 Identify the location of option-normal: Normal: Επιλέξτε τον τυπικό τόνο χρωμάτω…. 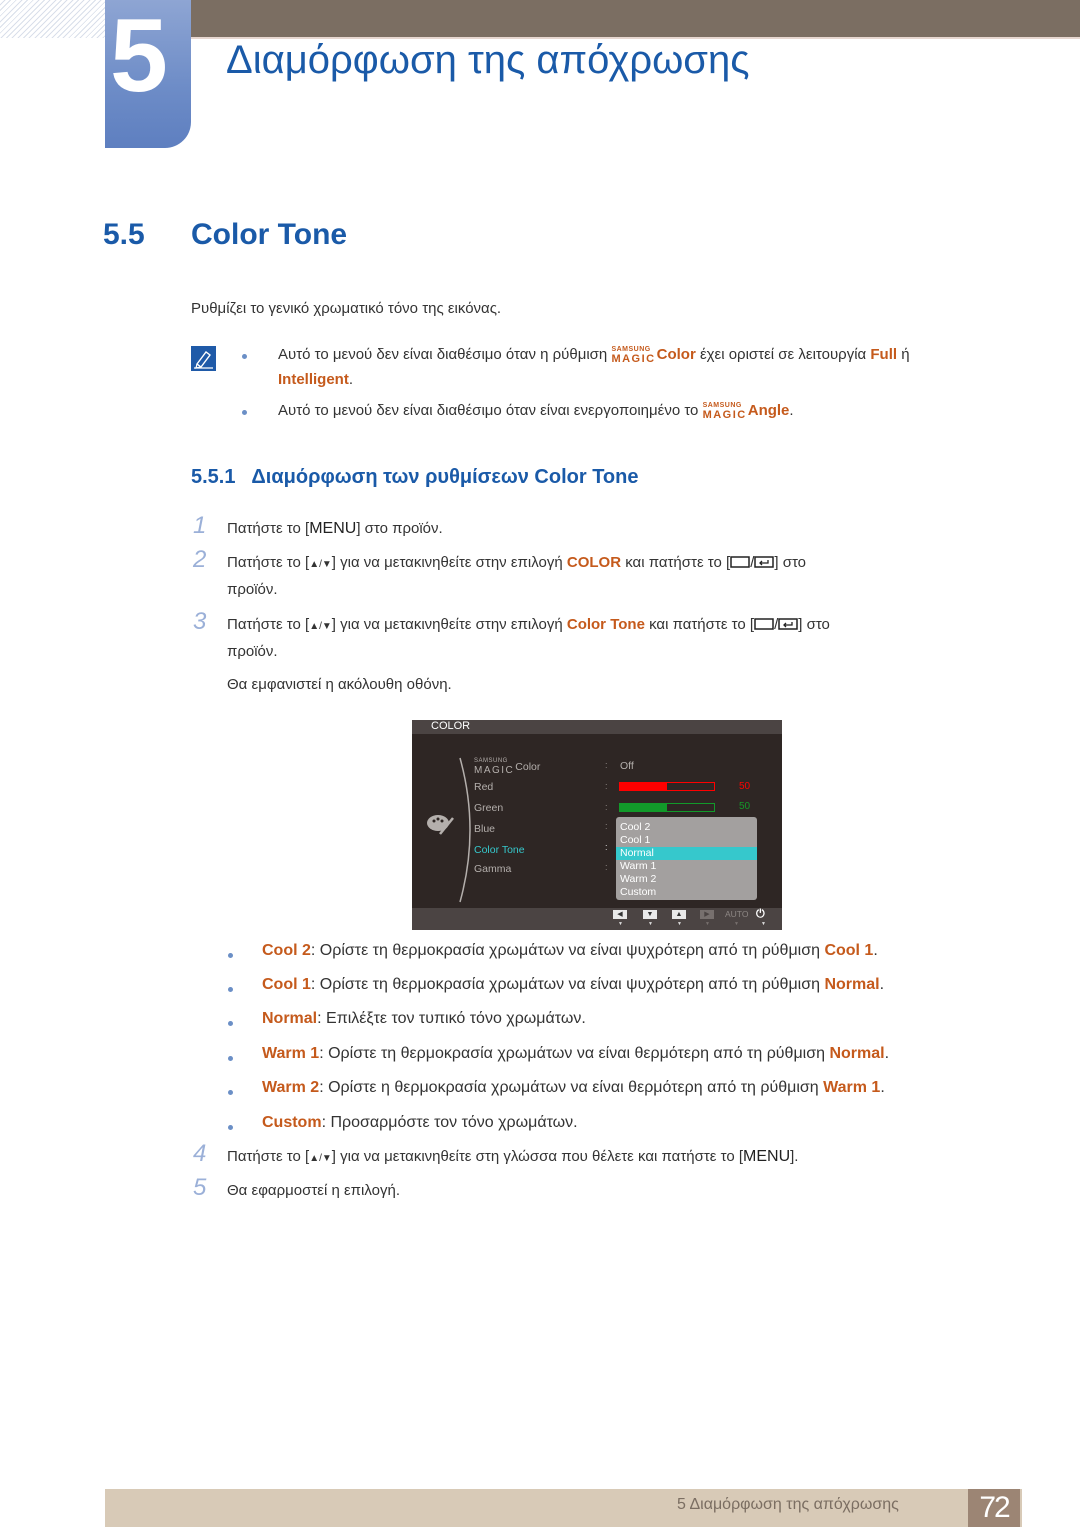
(424, 1018).